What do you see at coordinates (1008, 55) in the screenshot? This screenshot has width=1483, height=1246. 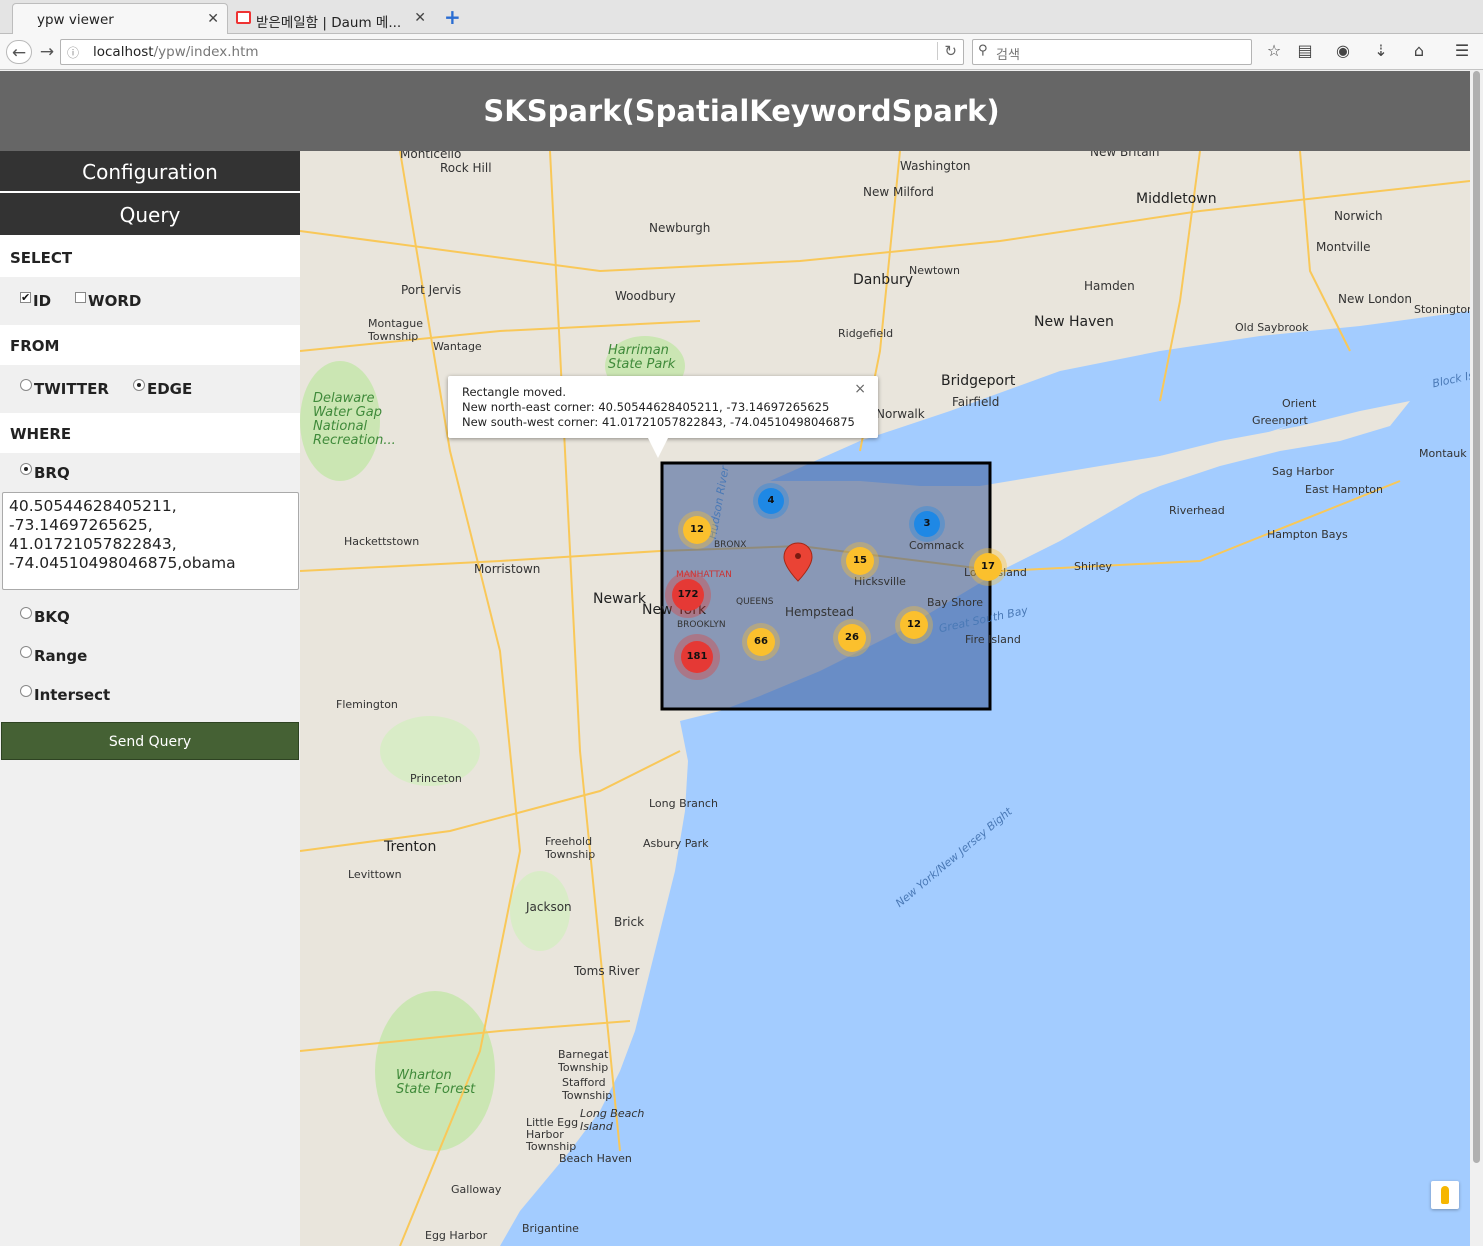 I see `search-placeholder: 검색` at bounding box center [1008, 55].